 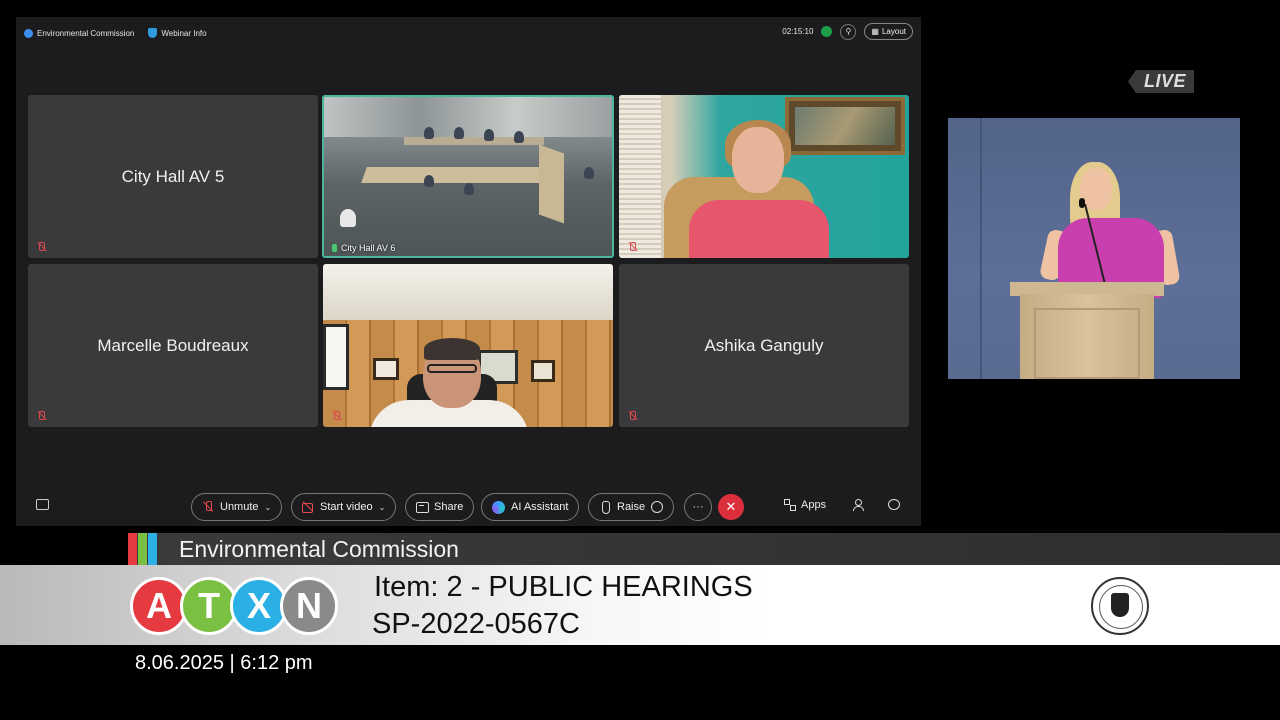 What do you see at coordinates (368, 248) in the screenshot?
I see `participant-name: City Hall AV 6` at bounding box center [368, 248].